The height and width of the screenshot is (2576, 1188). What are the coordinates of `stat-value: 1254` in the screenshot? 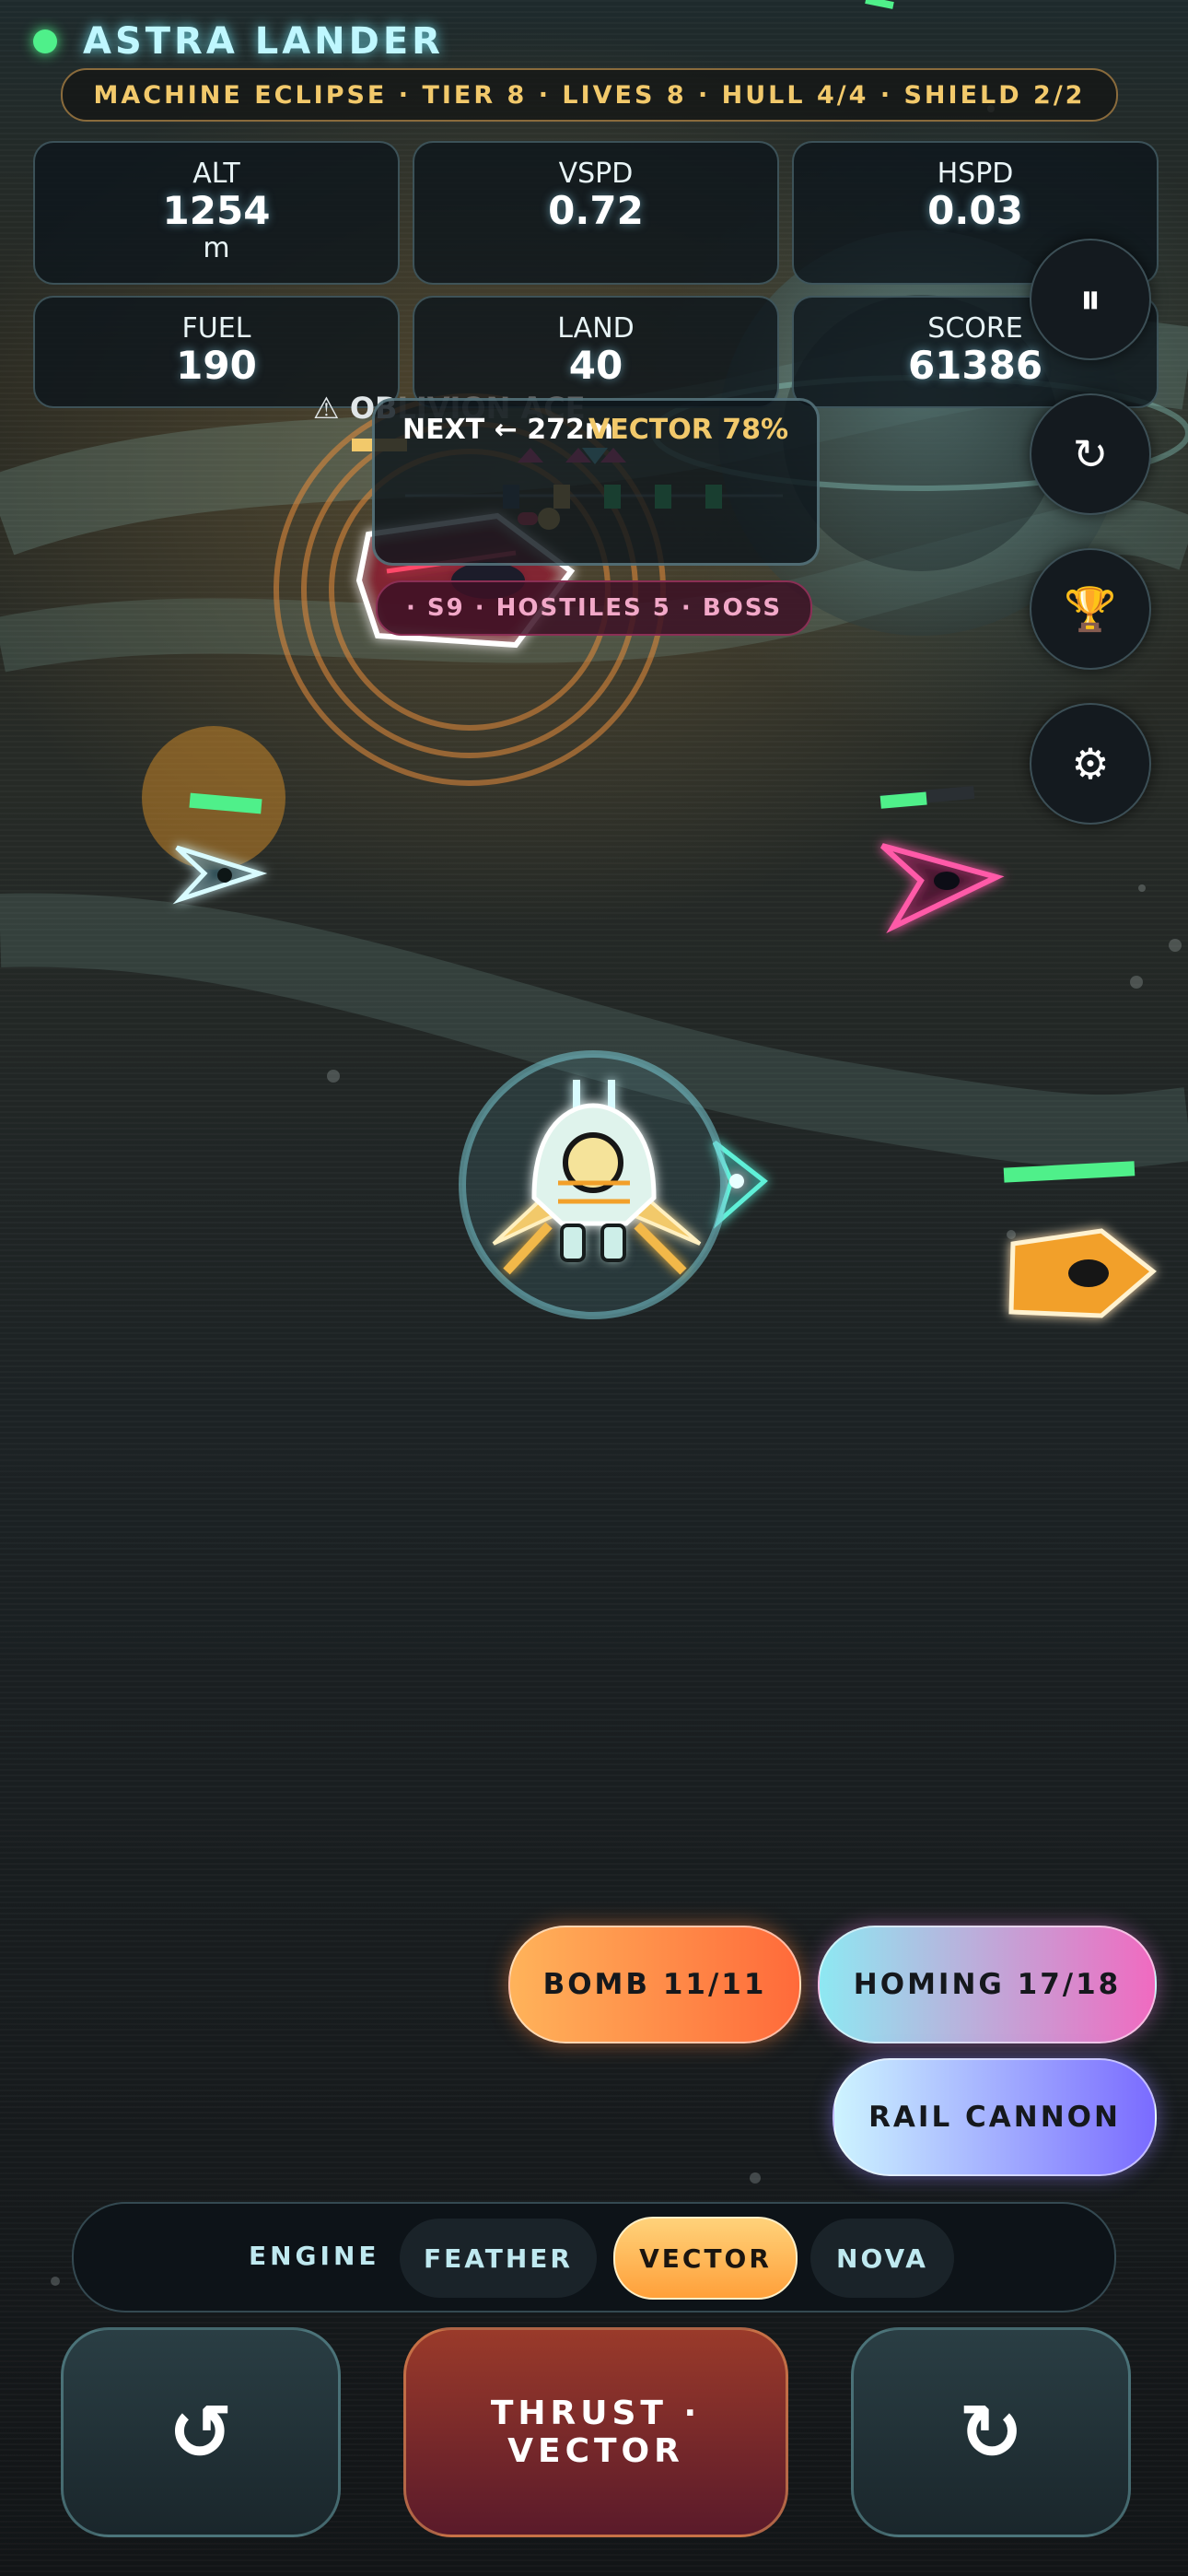 It's located at (216, 211).